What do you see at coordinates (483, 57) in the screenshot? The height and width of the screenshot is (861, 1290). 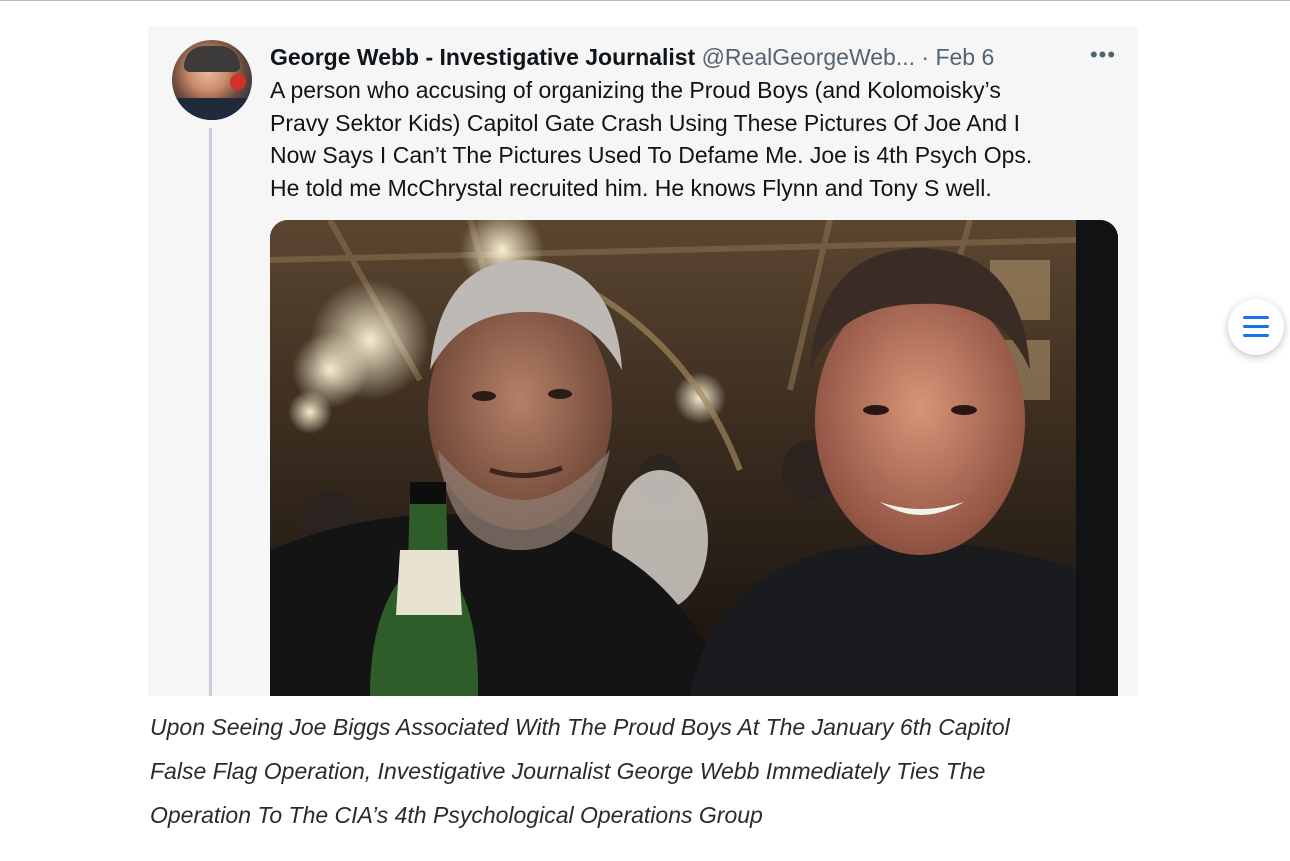 I see `author-name: George Webb - Investigative Journalist` at bounding box center [483, 57].